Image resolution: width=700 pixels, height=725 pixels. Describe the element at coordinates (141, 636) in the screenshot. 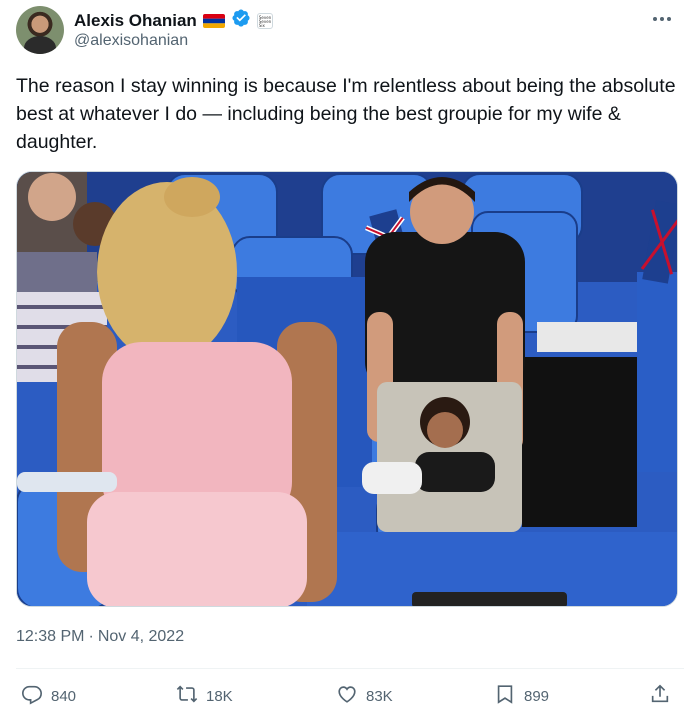

I see `tweet-date: Nov 4, 2022` at that location.